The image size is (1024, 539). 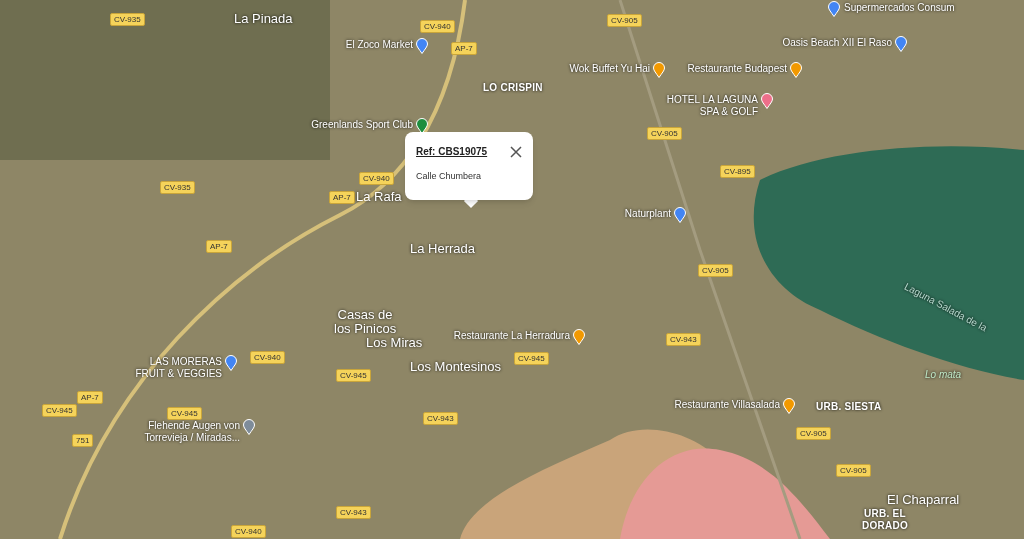 What do you see at coordinates (737, 171) in the screenshot?
I see `road-number: CV-895` at bounding box center [737, 171].